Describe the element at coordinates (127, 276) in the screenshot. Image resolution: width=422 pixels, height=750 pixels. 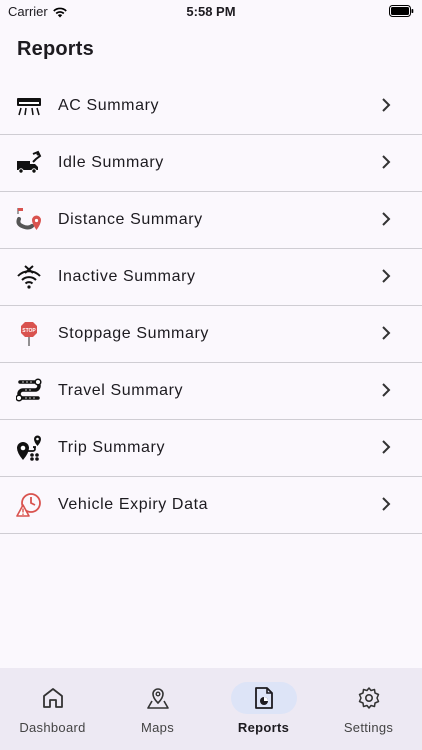
I see `report-label: Inactive Summary` at that location.